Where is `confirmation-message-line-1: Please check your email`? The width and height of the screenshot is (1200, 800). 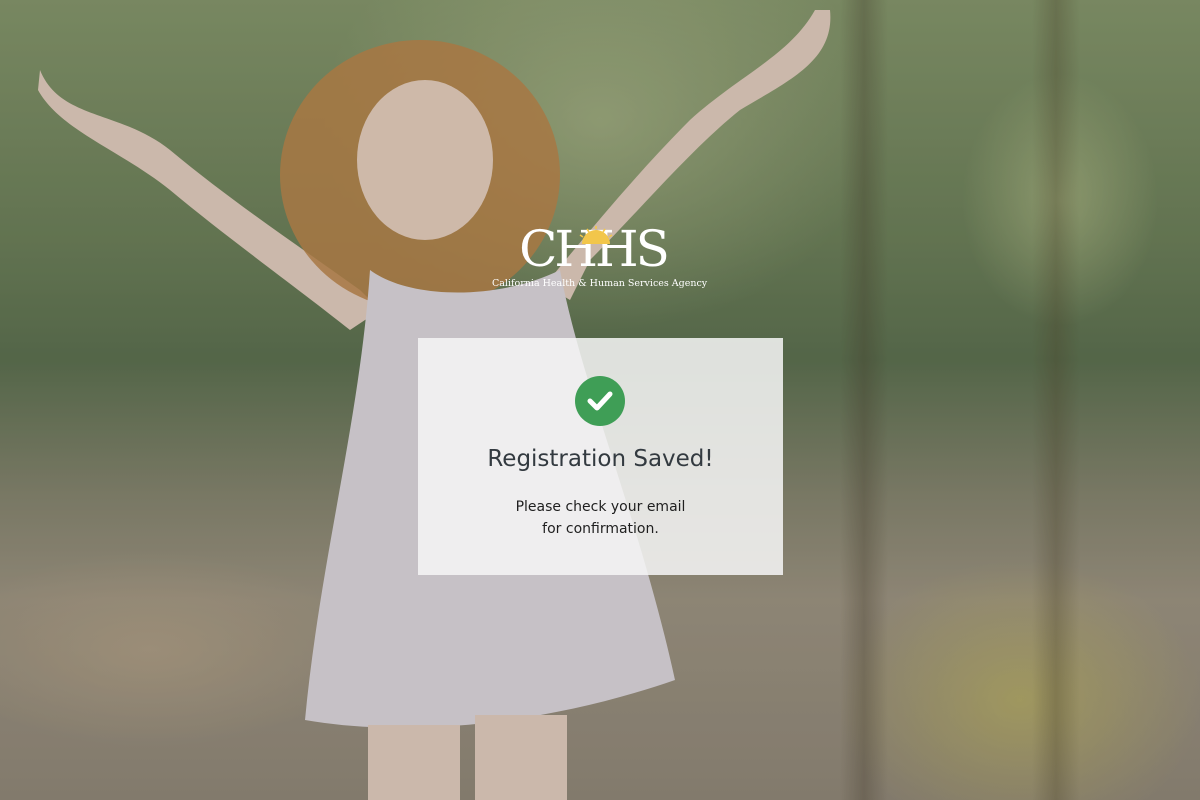 confirmation-message-line-1: Please check your email is located at coordinates (600, 507).